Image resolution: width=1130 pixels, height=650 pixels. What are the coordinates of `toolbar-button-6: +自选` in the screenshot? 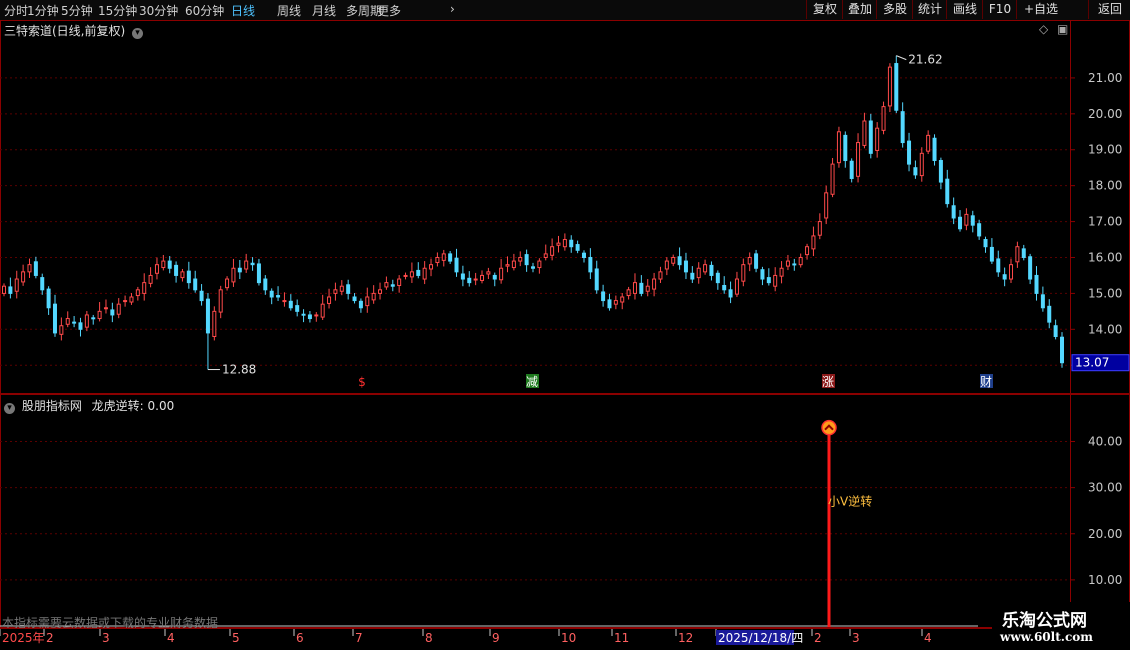 It's located at (1040, 9).